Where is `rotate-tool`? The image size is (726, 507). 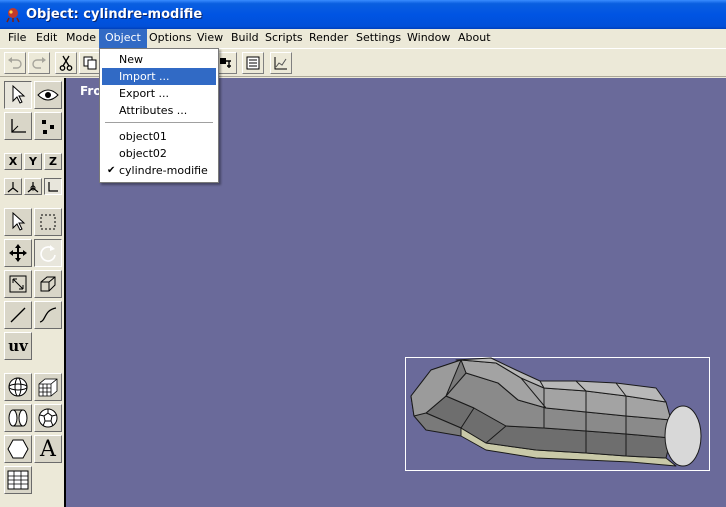
rotate-tool is located at coordinates (48, 253).